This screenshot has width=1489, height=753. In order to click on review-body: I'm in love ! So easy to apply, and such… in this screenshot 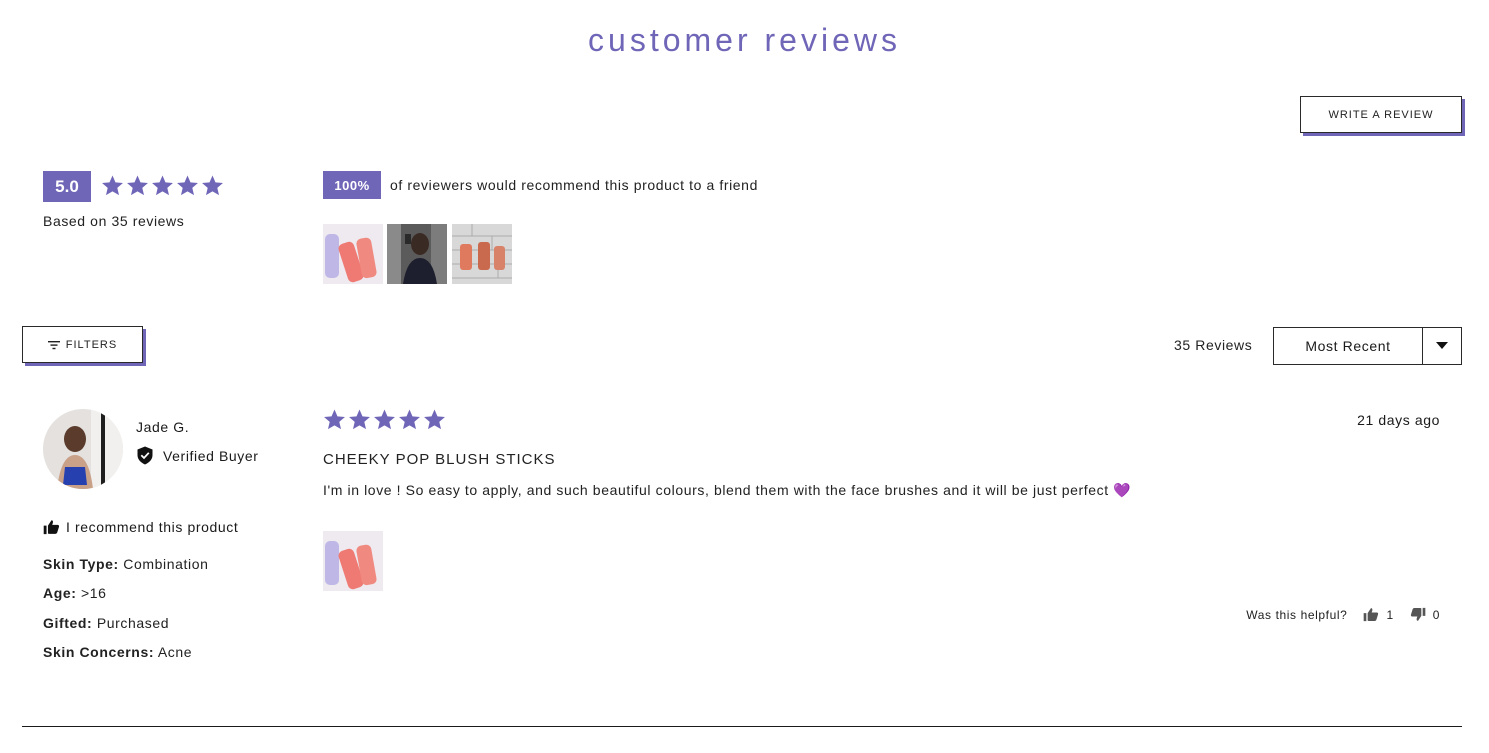, I will do `click(727, 490)`.